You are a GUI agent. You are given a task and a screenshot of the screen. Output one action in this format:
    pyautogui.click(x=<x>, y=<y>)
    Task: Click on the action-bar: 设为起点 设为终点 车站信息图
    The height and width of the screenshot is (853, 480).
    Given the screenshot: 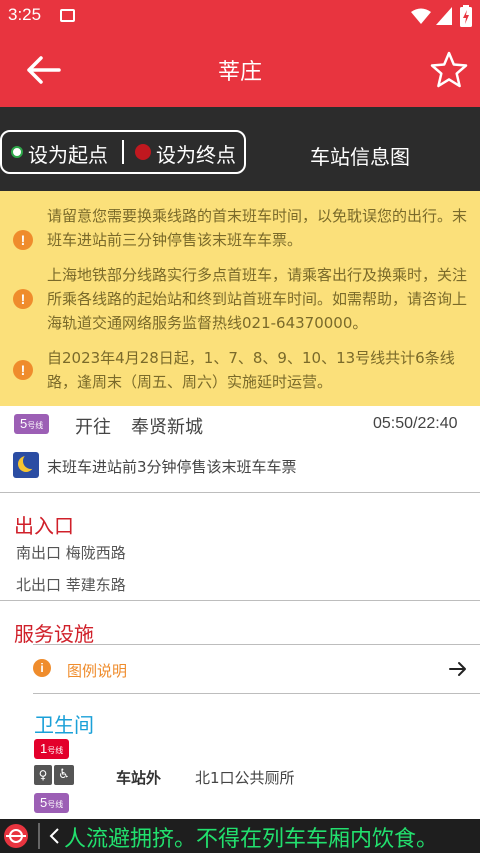 What is the action you would take?
    pyautogui.click(x=240, y=149)
    